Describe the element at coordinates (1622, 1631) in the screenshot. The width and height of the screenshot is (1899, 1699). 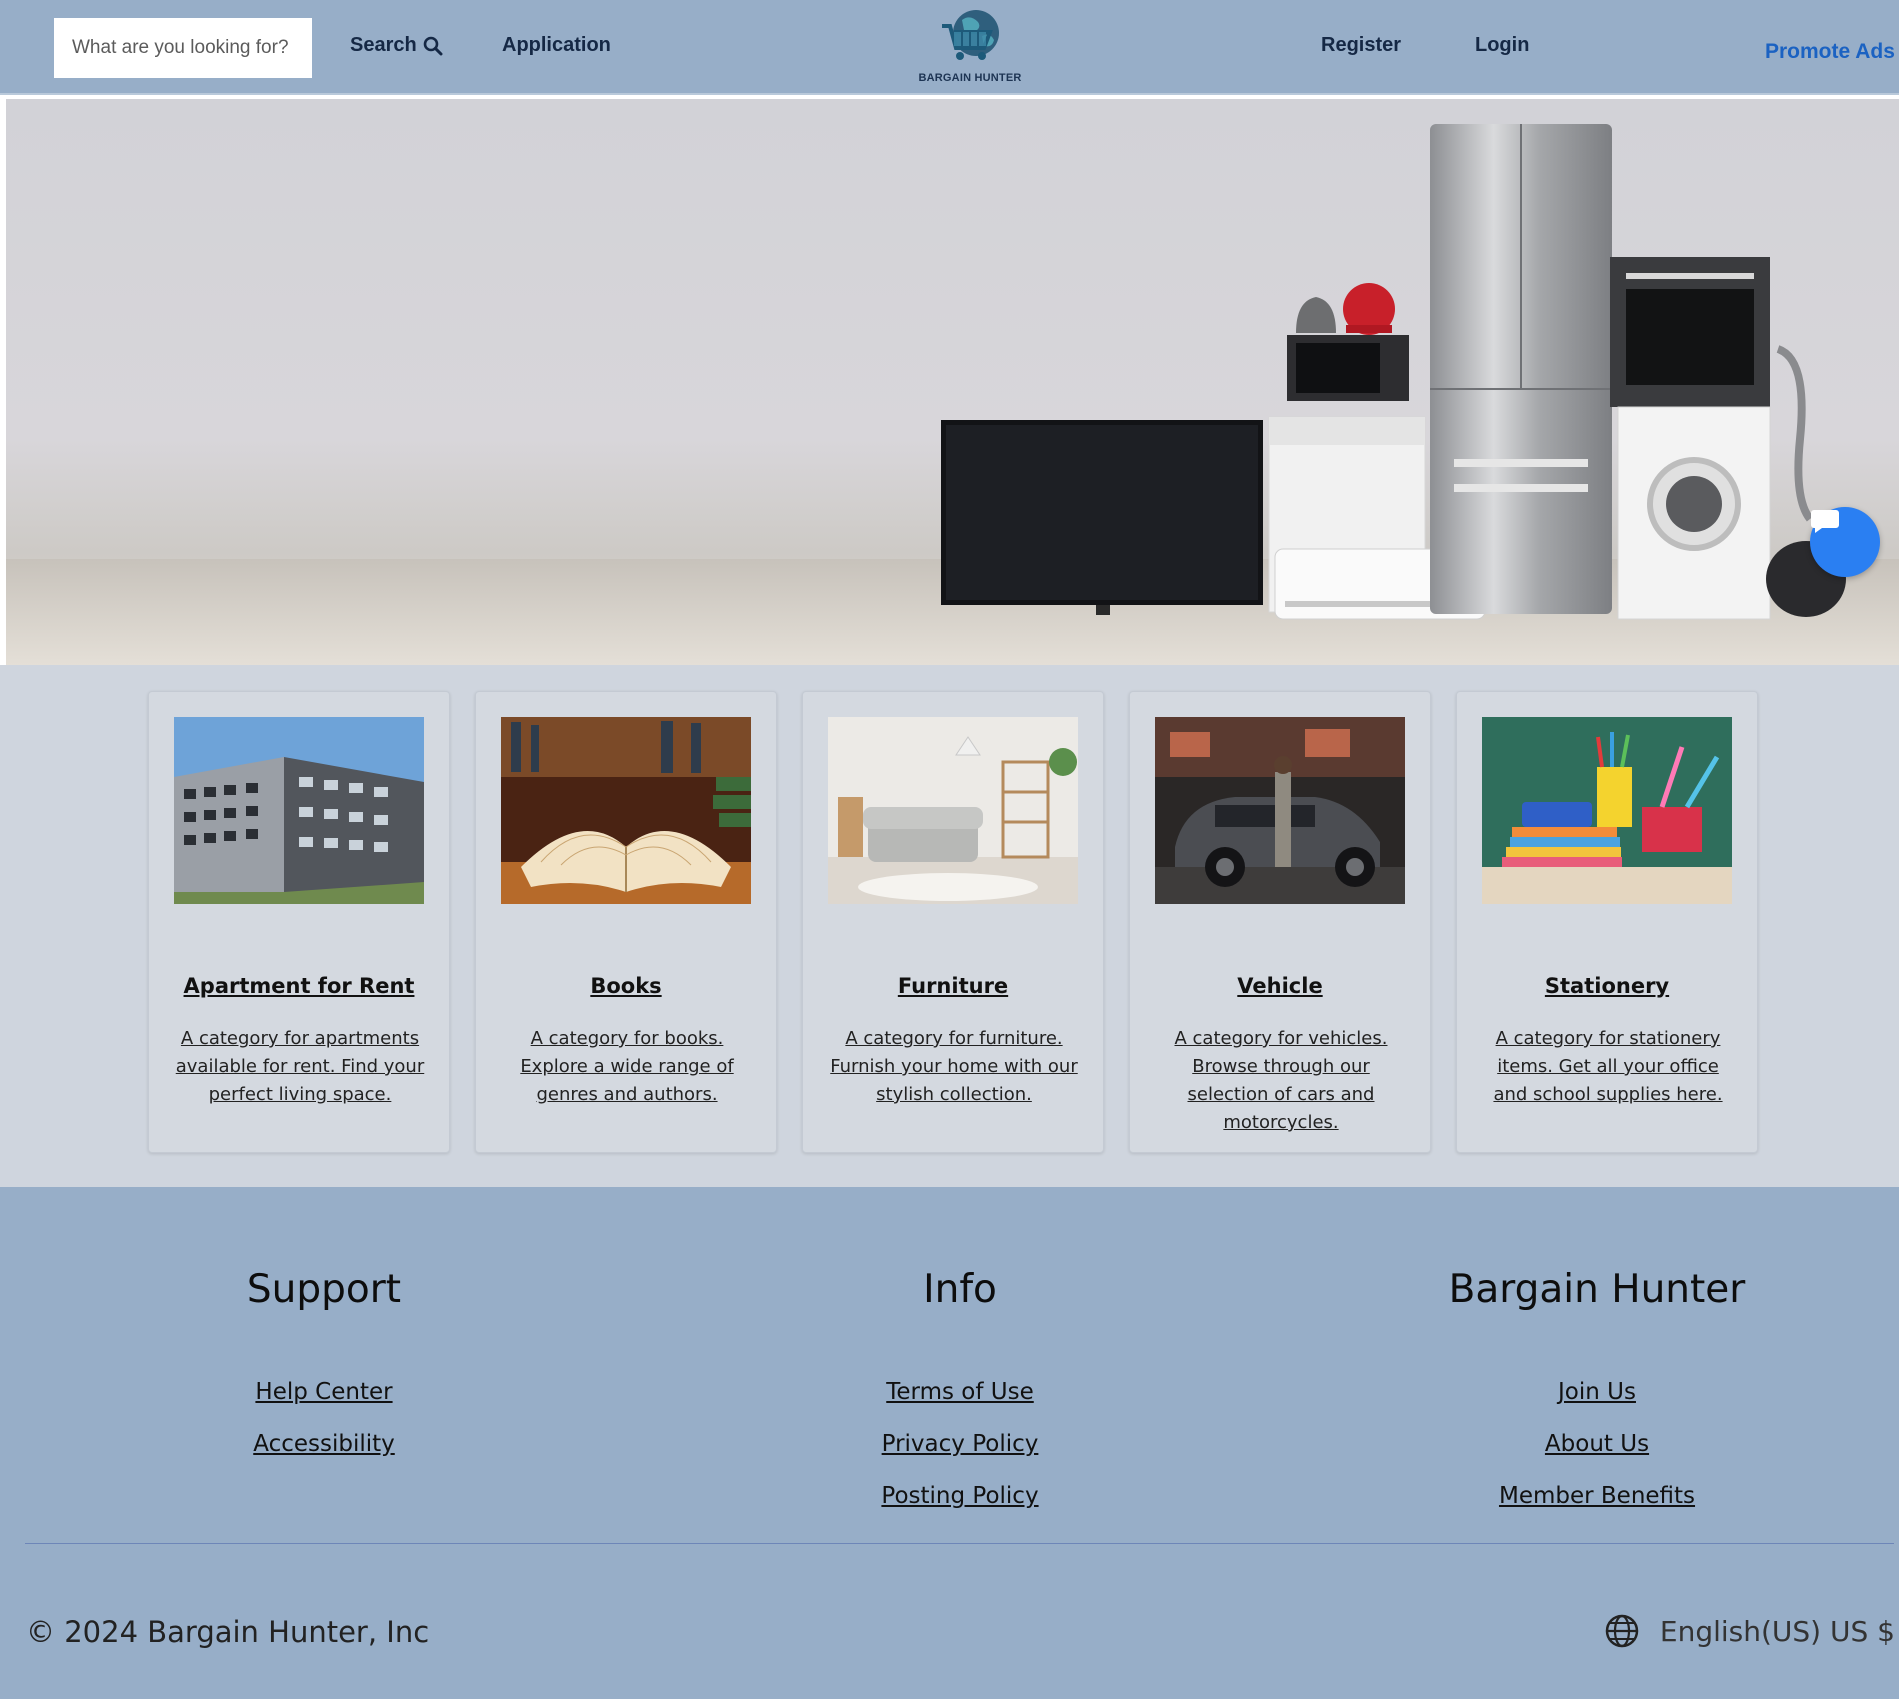
I see `globe-icon` at that location.